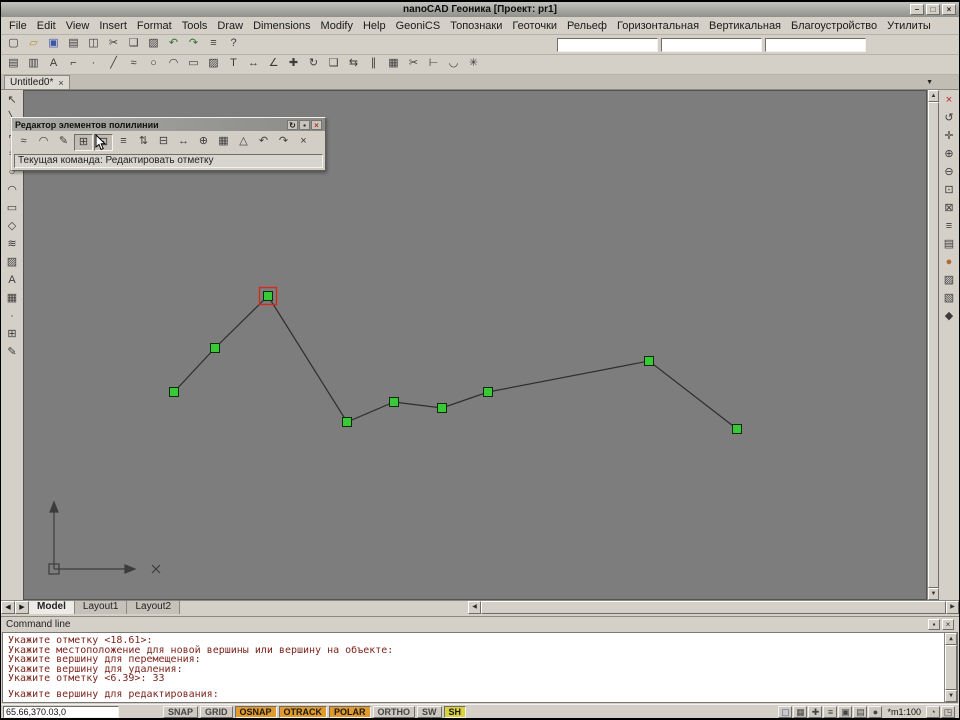  I want to click on menu-draw: Draw, so click(230, 26).